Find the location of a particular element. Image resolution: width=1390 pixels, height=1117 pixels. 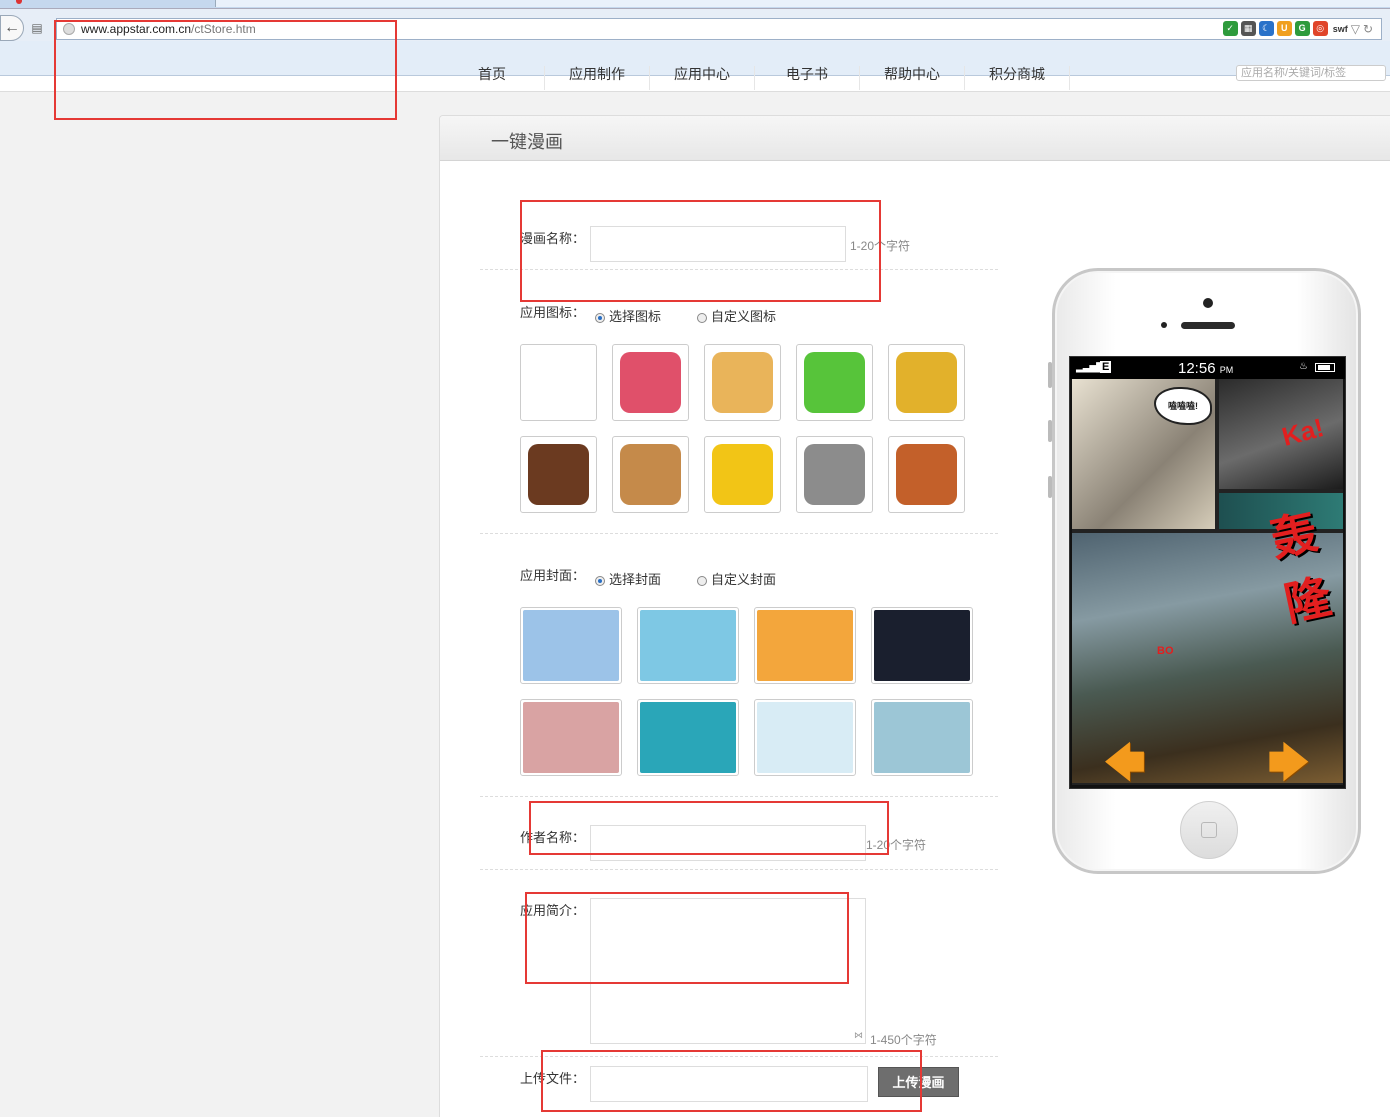

nav-item: 电子书 is located at coordinates (807, 78).